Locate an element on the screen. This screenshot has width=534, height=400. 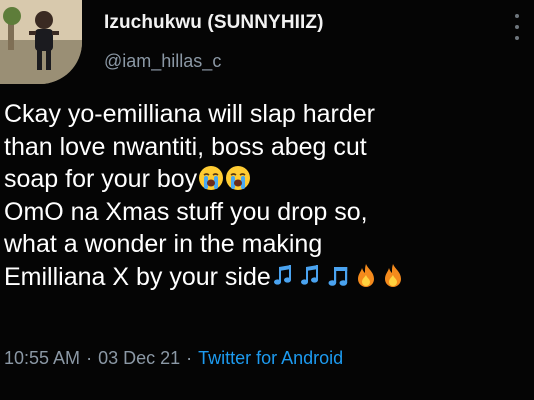
musical-note-icon is located at coordinates (339, 276).